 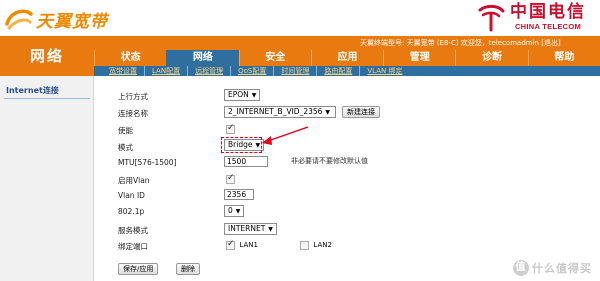 What do you see at coordinates (238, 94) in the screenshot?
I see `uplink-mode-value: EPON` at bounding box center [238, 94].